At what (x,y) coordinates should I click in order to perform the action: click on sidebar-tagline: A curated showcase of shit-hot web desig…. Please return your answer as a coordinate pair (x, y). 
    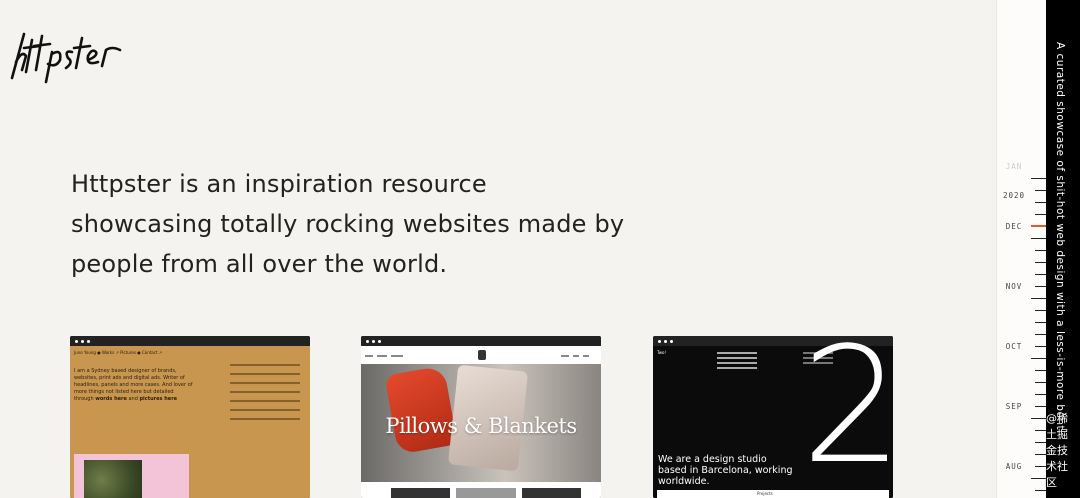
    Looking at the image, I should click on (1060, 238).